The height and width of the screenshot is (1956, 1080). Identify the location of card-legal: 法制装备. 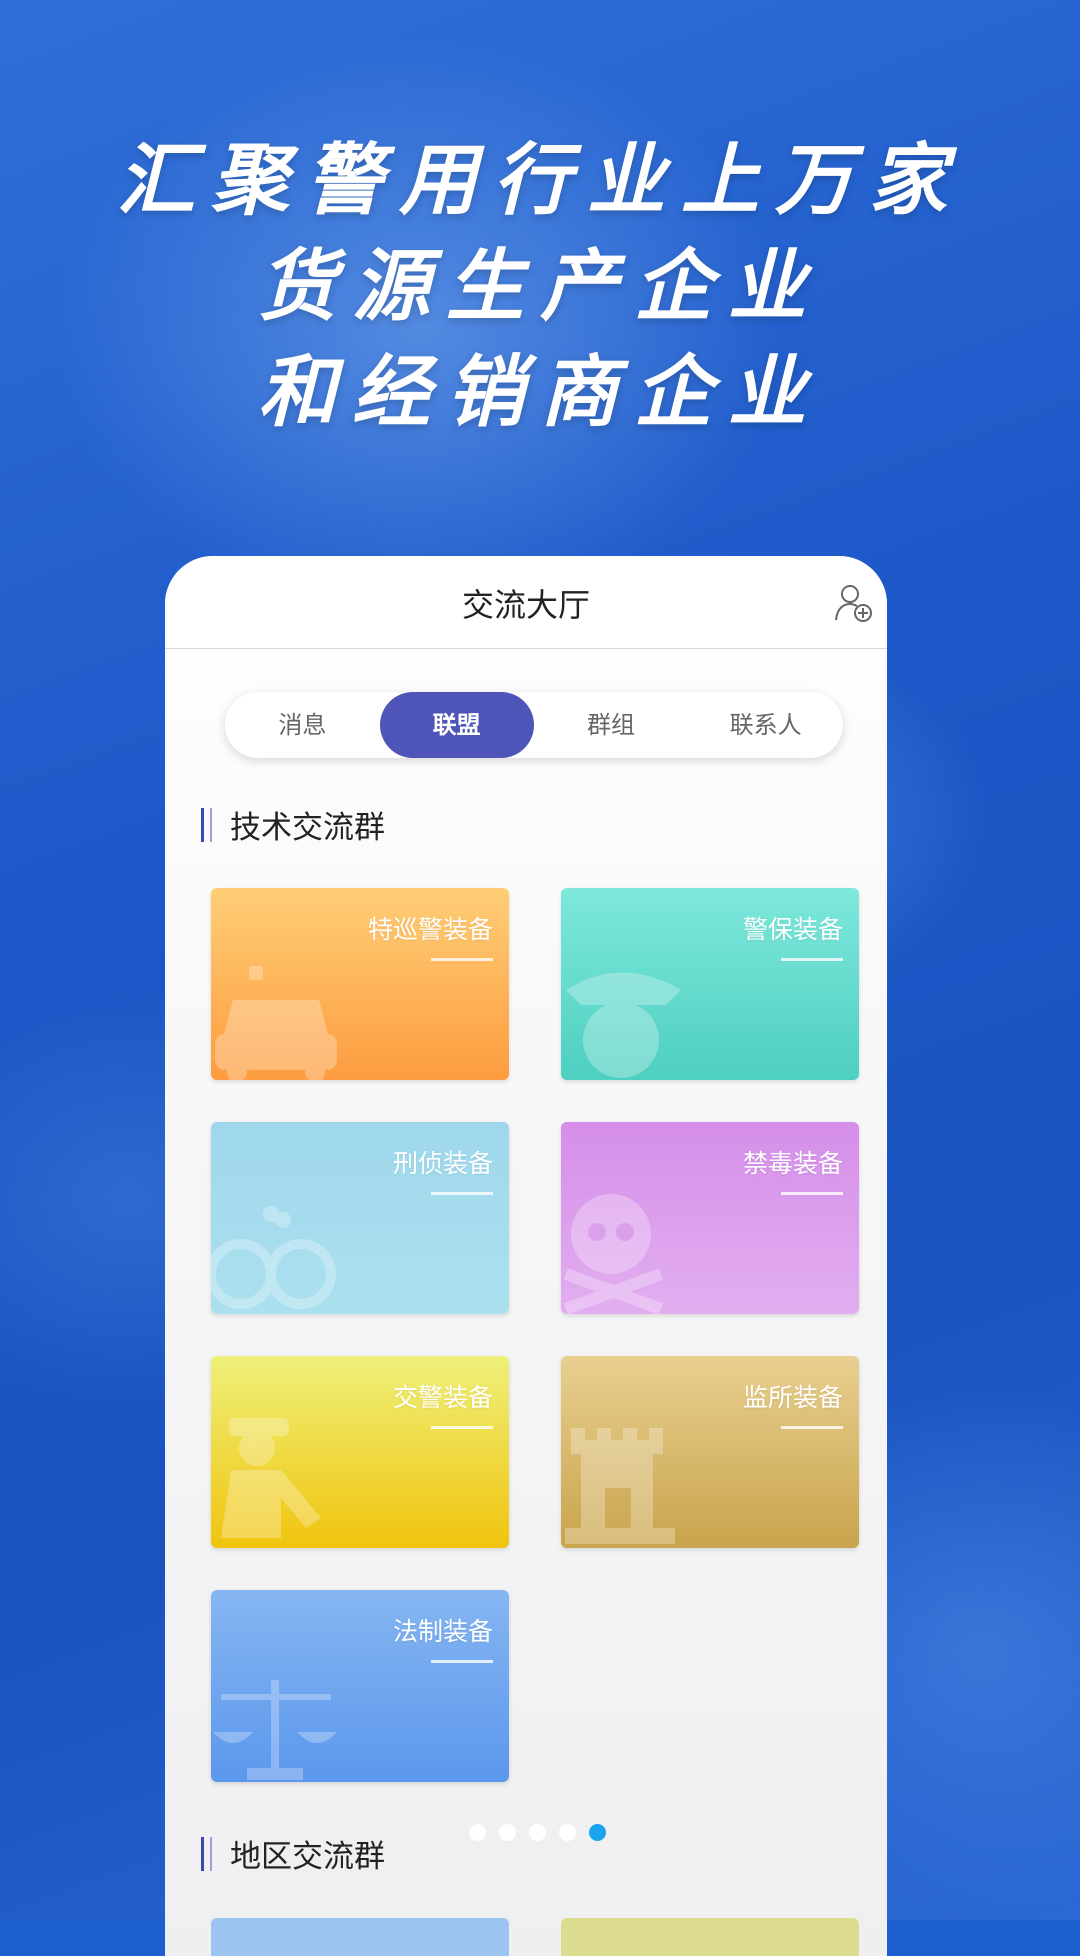
(360, 1686).